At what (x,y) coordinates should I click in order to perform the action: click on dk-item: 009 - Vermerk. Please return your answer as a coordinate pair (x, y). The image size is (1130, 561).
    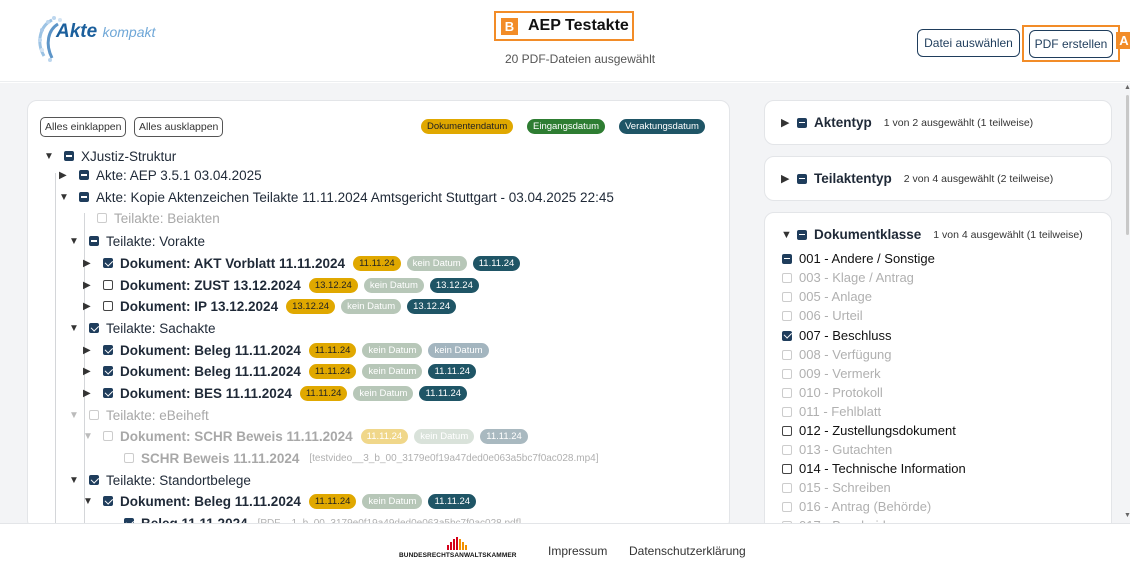
    Looking at the image, I should click on (835, 373).